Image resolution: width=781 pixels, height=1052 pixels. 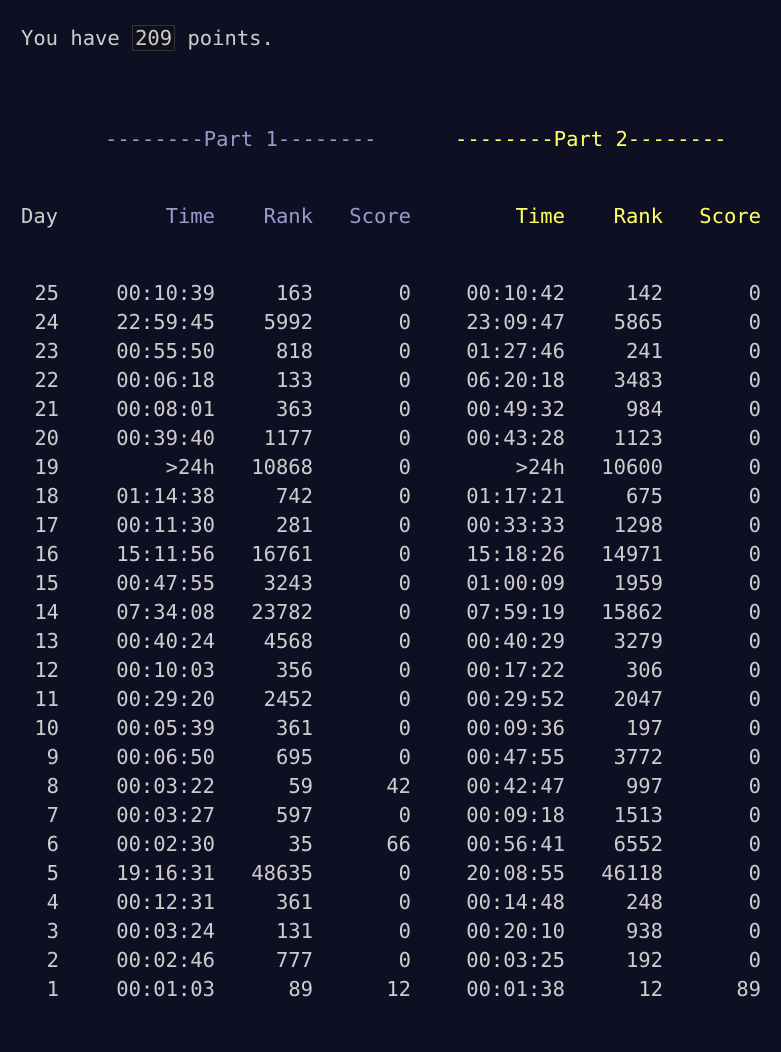 I want to click on table-row: 18 01:14:38 742 0 01:17:21 675 0, so click(x=401, y=496).